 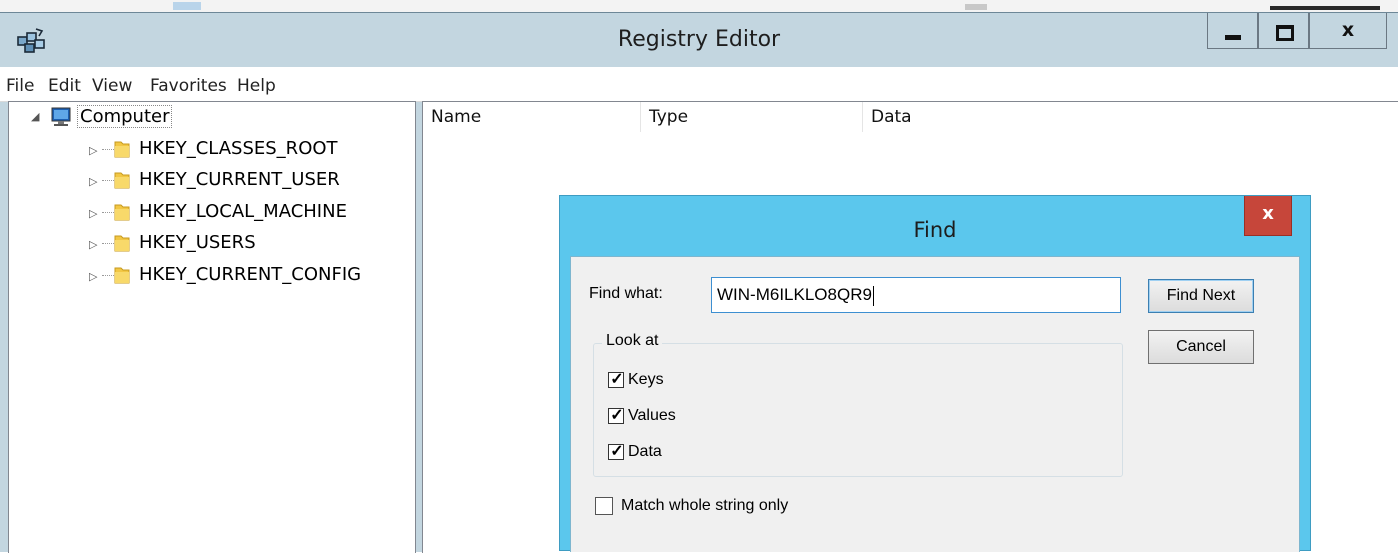 What do you see at coordinates (1325, 8) in the screenshot?
I see `background-bar-fragment` at bounding box center [1325, 8].